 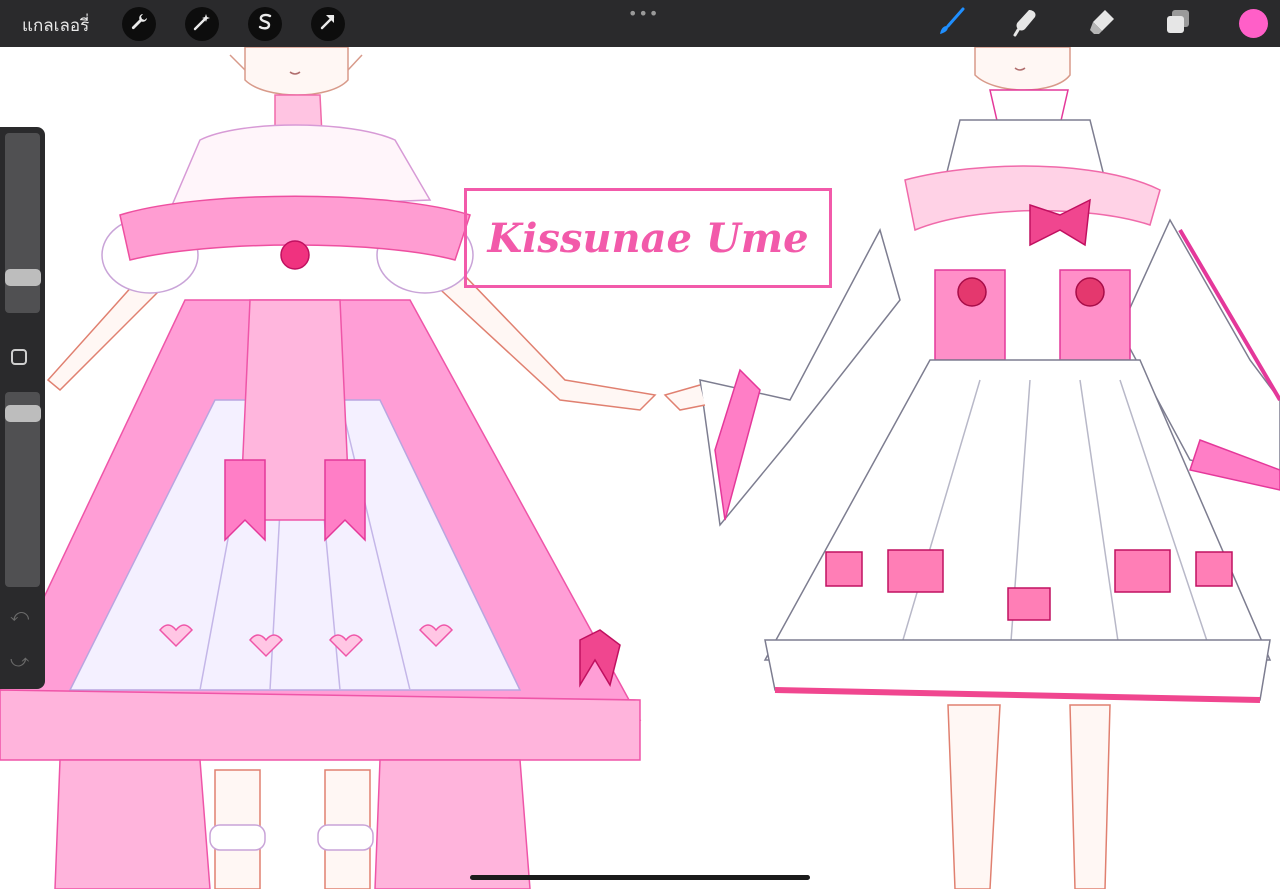 I want to click on transform-button, so click(x=328, y=24).